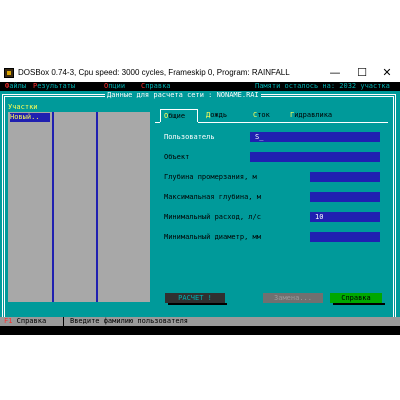 The image size is (400, 400). What do you see at coordinates (183, 95) in the screenshot?
I see `dialog-title: Данные для расчета сети : NONAME.RAI` at bounding box center [183, 95].